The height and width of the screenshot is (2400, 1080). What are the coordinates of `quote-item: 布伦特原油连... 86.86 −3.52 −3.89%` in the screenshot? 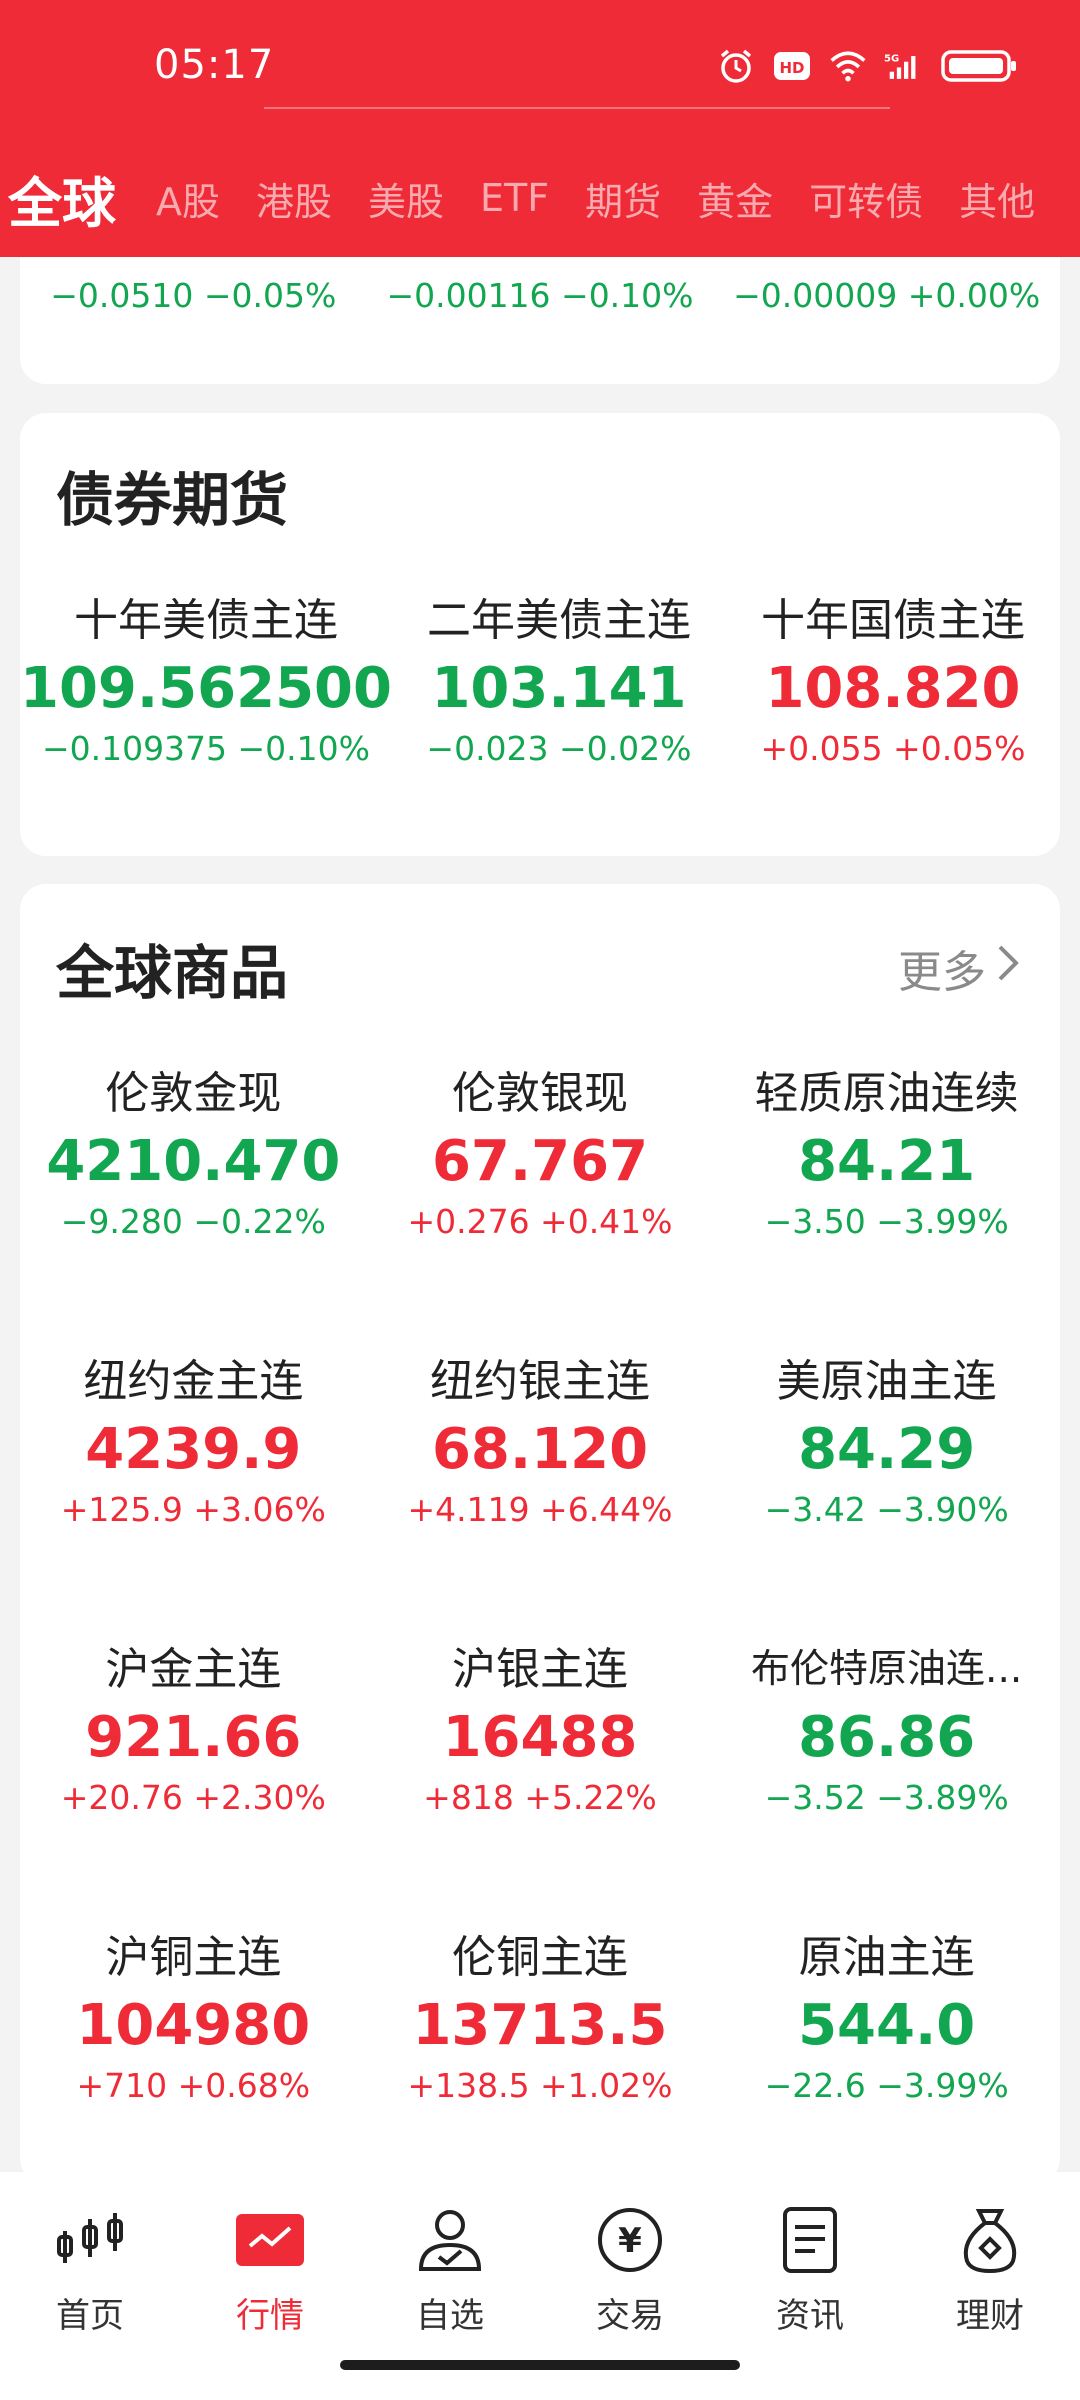 It's located at (886, 1730).